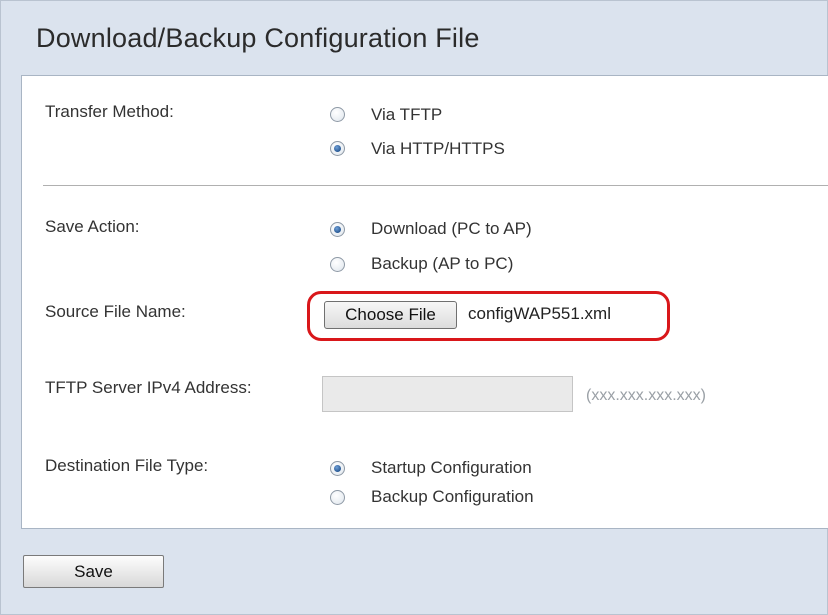  Describe the element at coordinates (337, 229) in the screenshot. I see `radio-download-pc-to-ap` at that location.